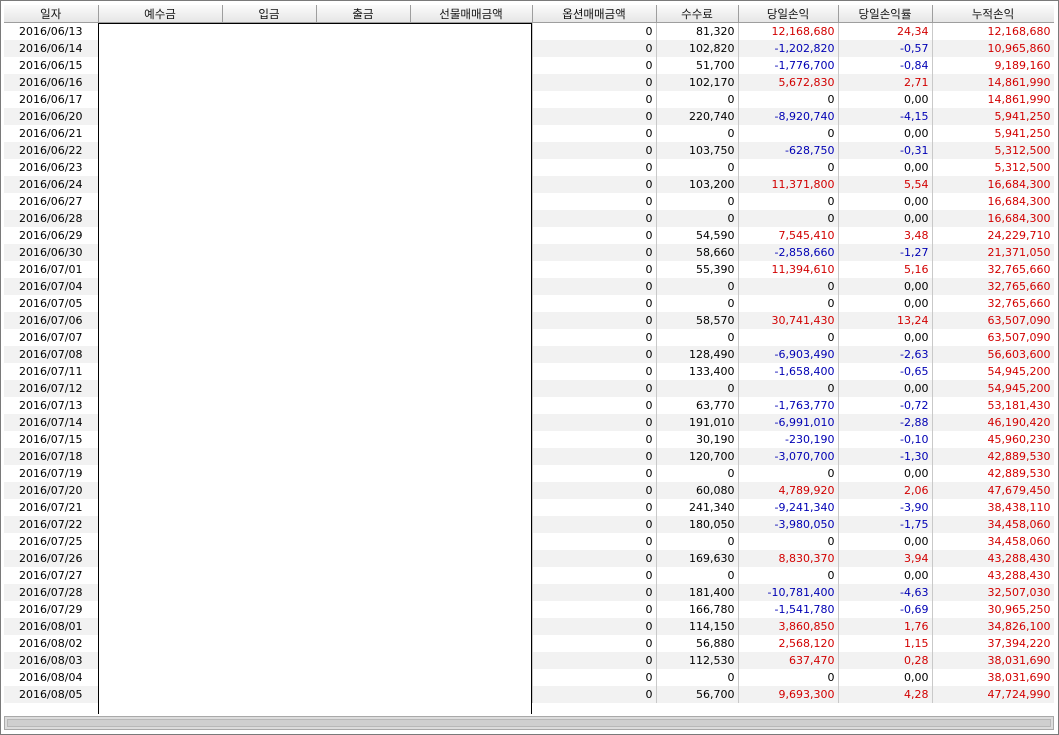 The width and height of the screenshot is (1059, 735). Describe the element at coordinates (51, 184) in the screenshot. I see `cell-date: 2016/06/24` at that location.